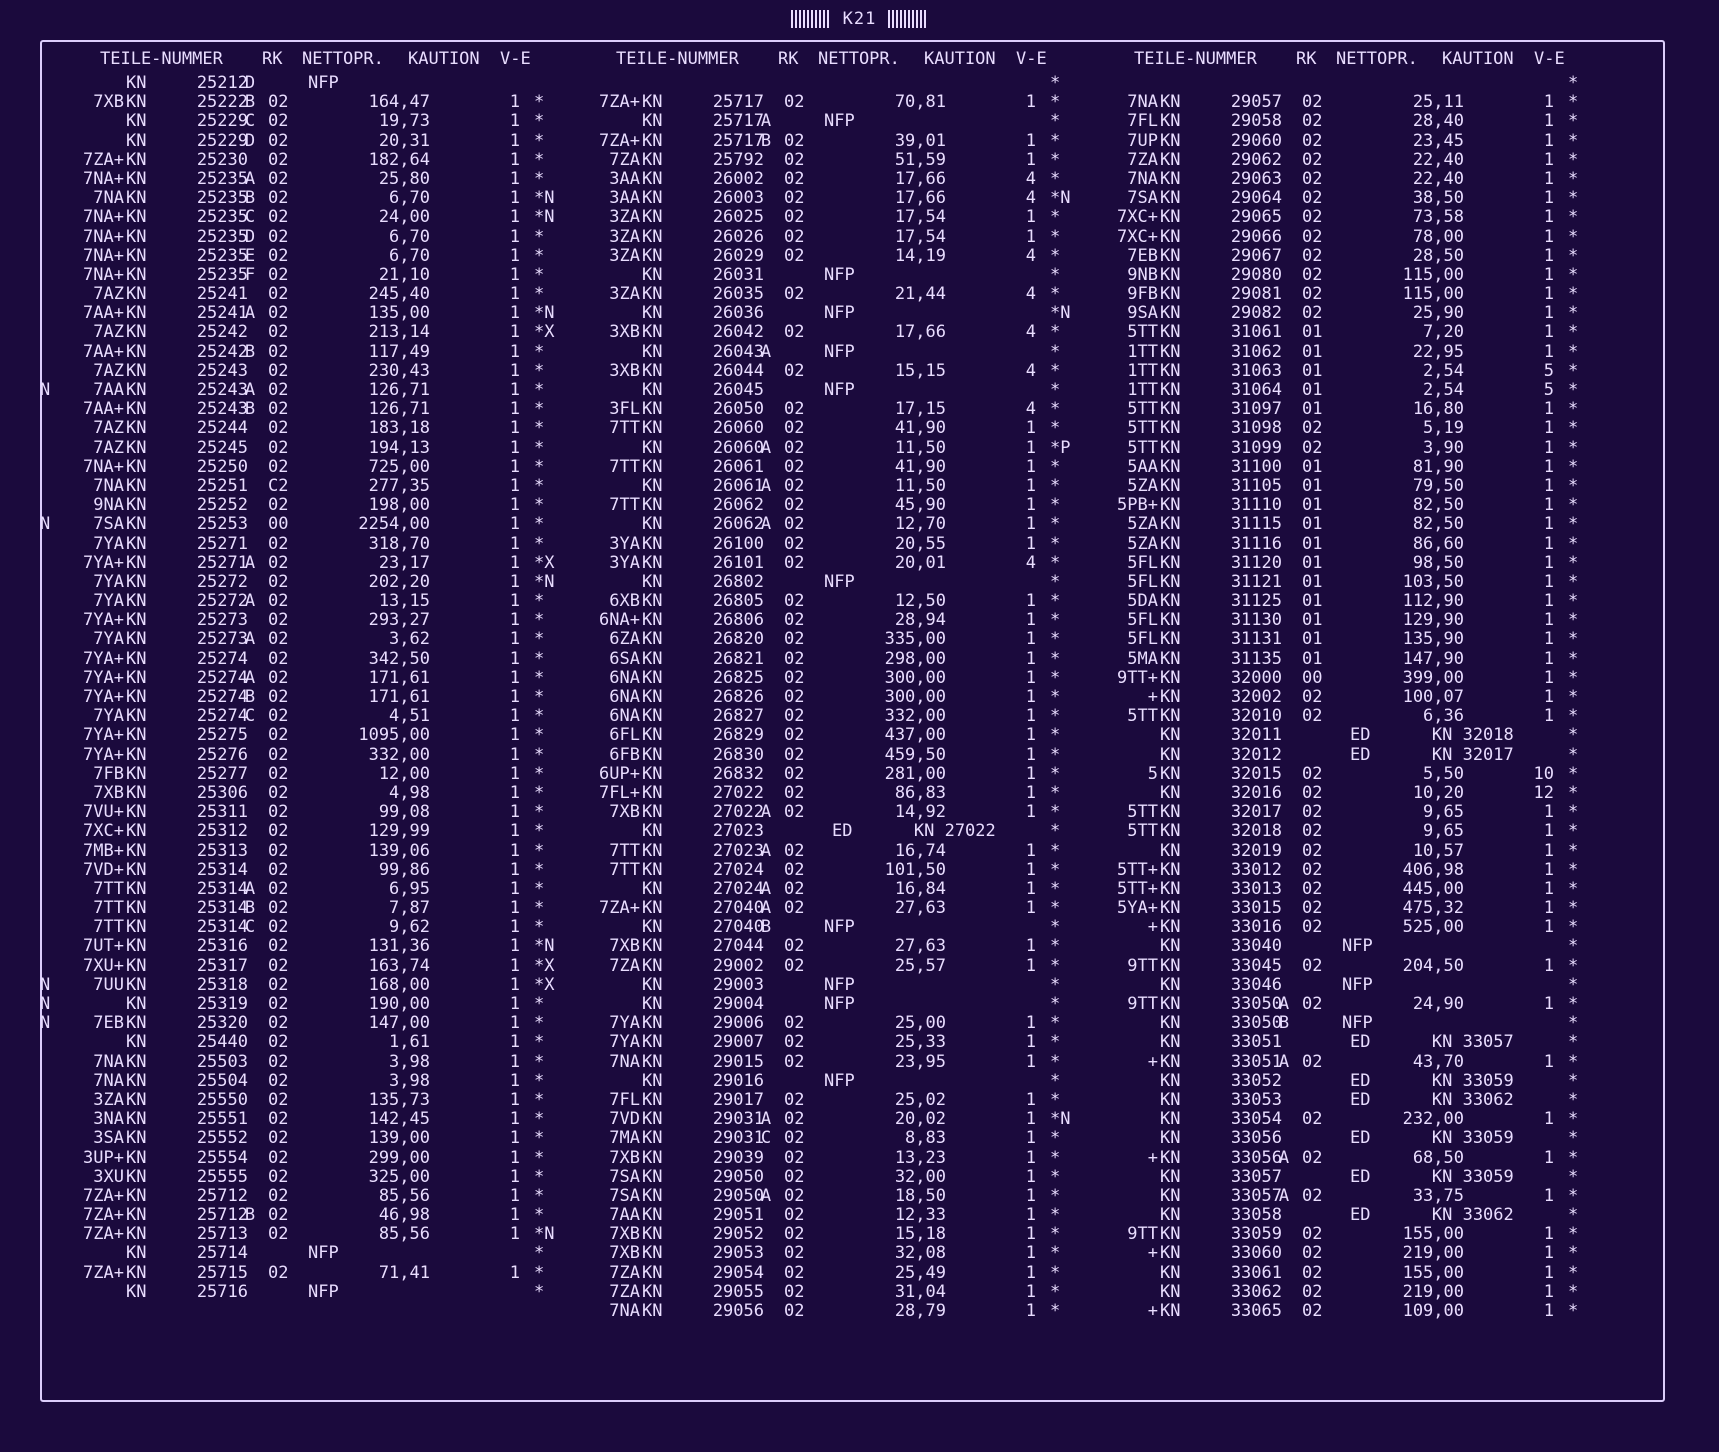  What do you see at coordinates (222, 178) in the screenshot?
I see `part-number: 25235` at bounding box center [222, 178].